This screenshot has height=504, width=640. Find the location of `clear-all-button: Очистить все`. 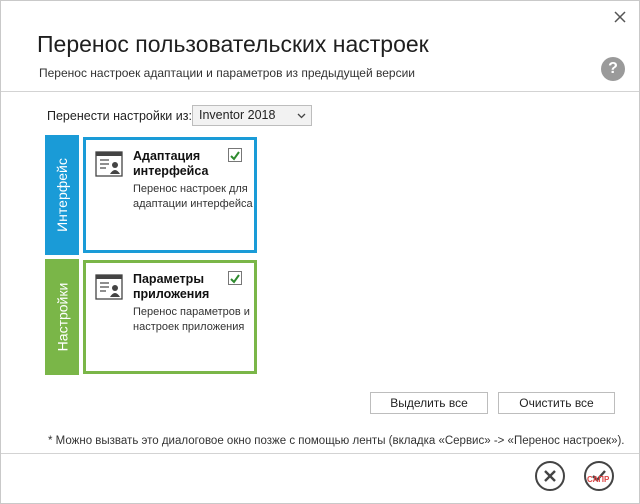

clear-all-button: Очистить все is located at coordinates (556, 403).